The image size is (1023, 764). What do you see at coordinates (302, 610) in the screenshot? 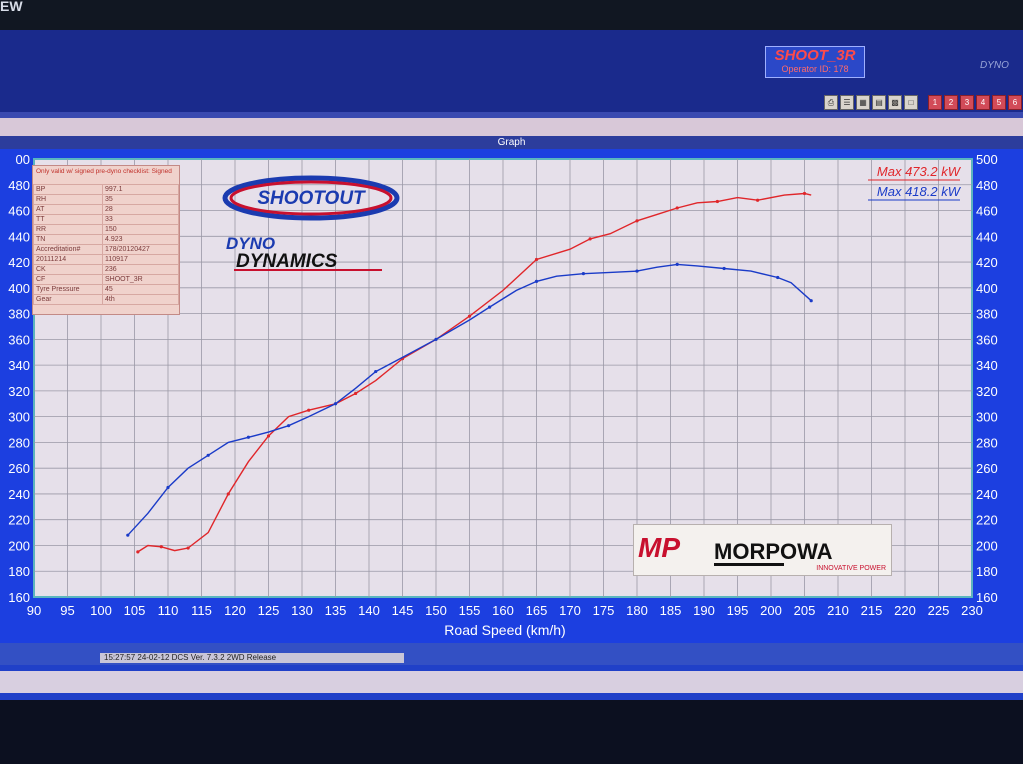
I see `x-tick-label: 130` at bounding box center [302, 610].